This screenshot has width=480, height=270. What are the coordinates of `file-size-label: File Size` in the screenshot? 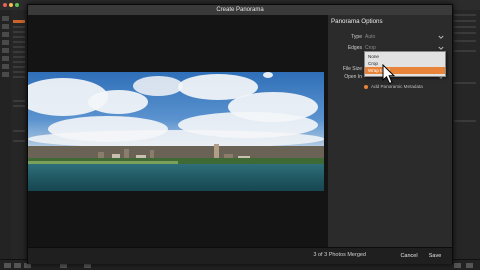 It's located at (352, 69).